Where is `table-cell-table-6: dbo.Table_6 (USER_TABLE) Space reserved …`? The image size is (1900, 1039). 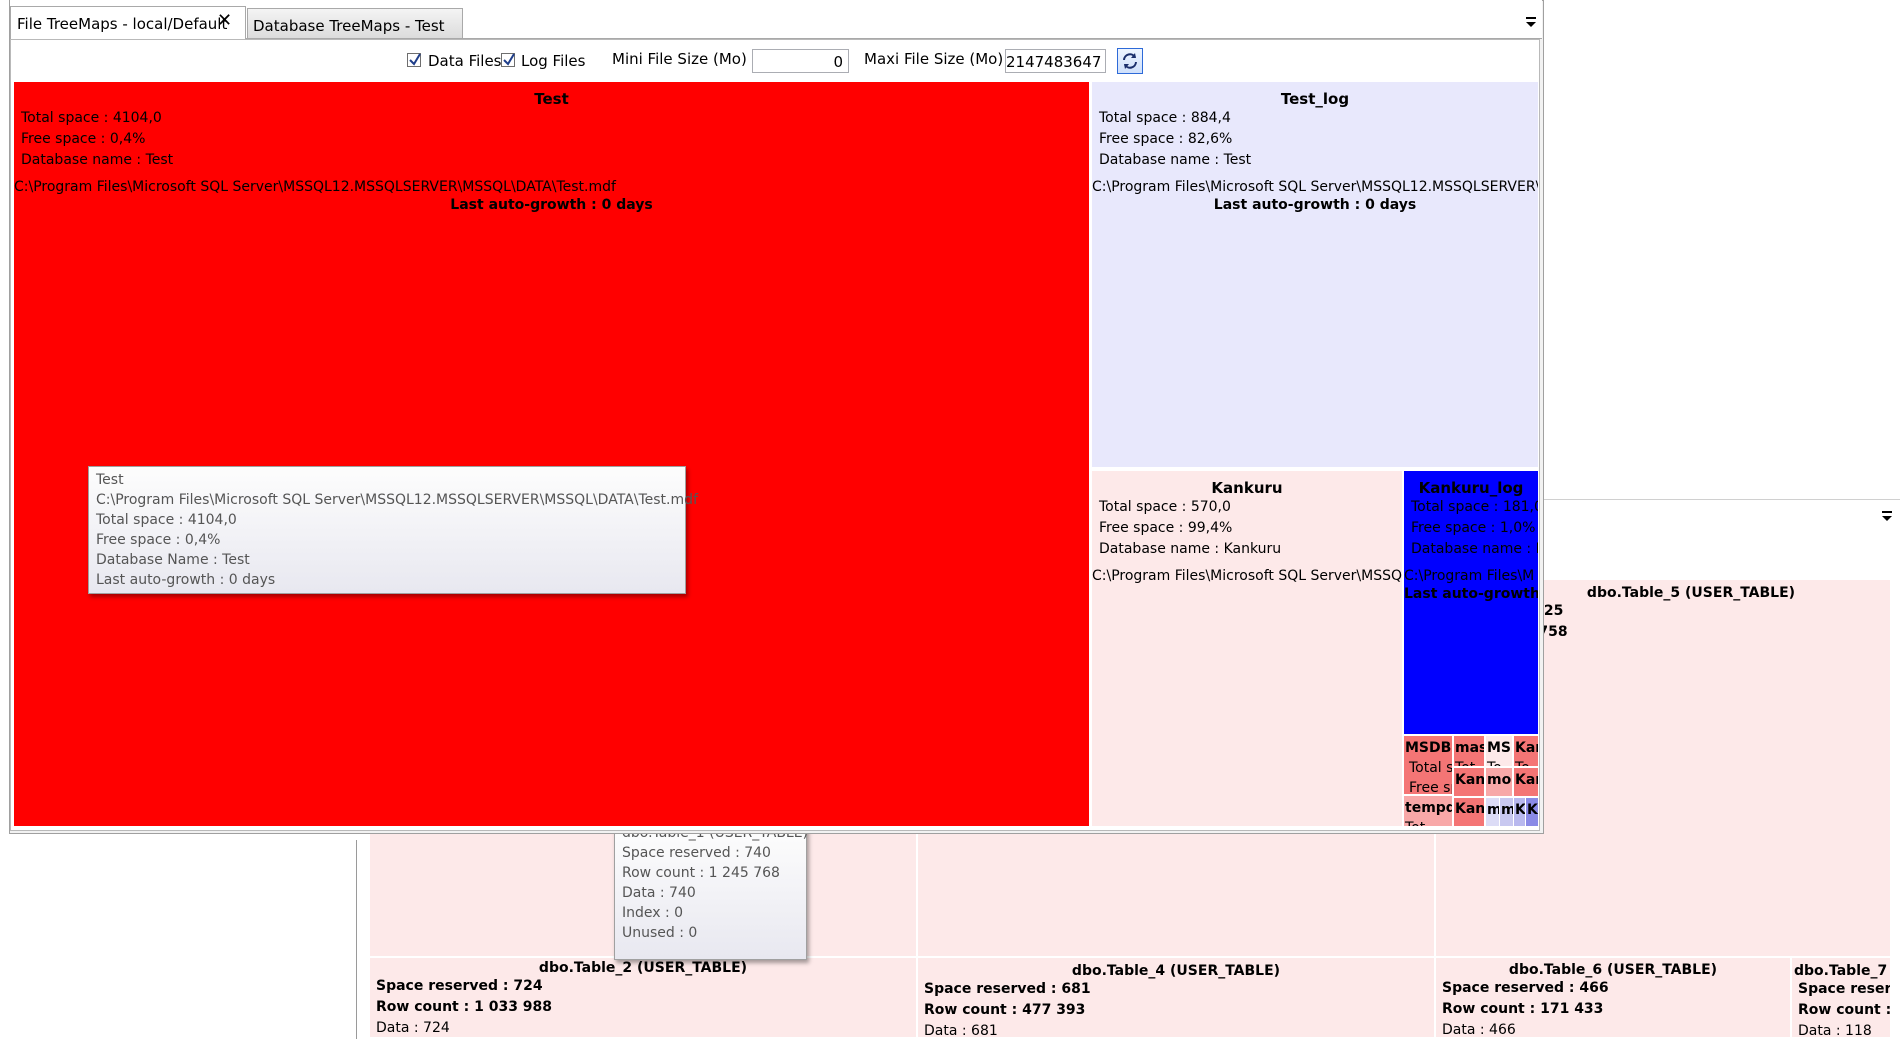
table-cell-table-6: dbo.Table_6 (USER_TABLE) Space reserved … is located at coordinates (1614, 998).